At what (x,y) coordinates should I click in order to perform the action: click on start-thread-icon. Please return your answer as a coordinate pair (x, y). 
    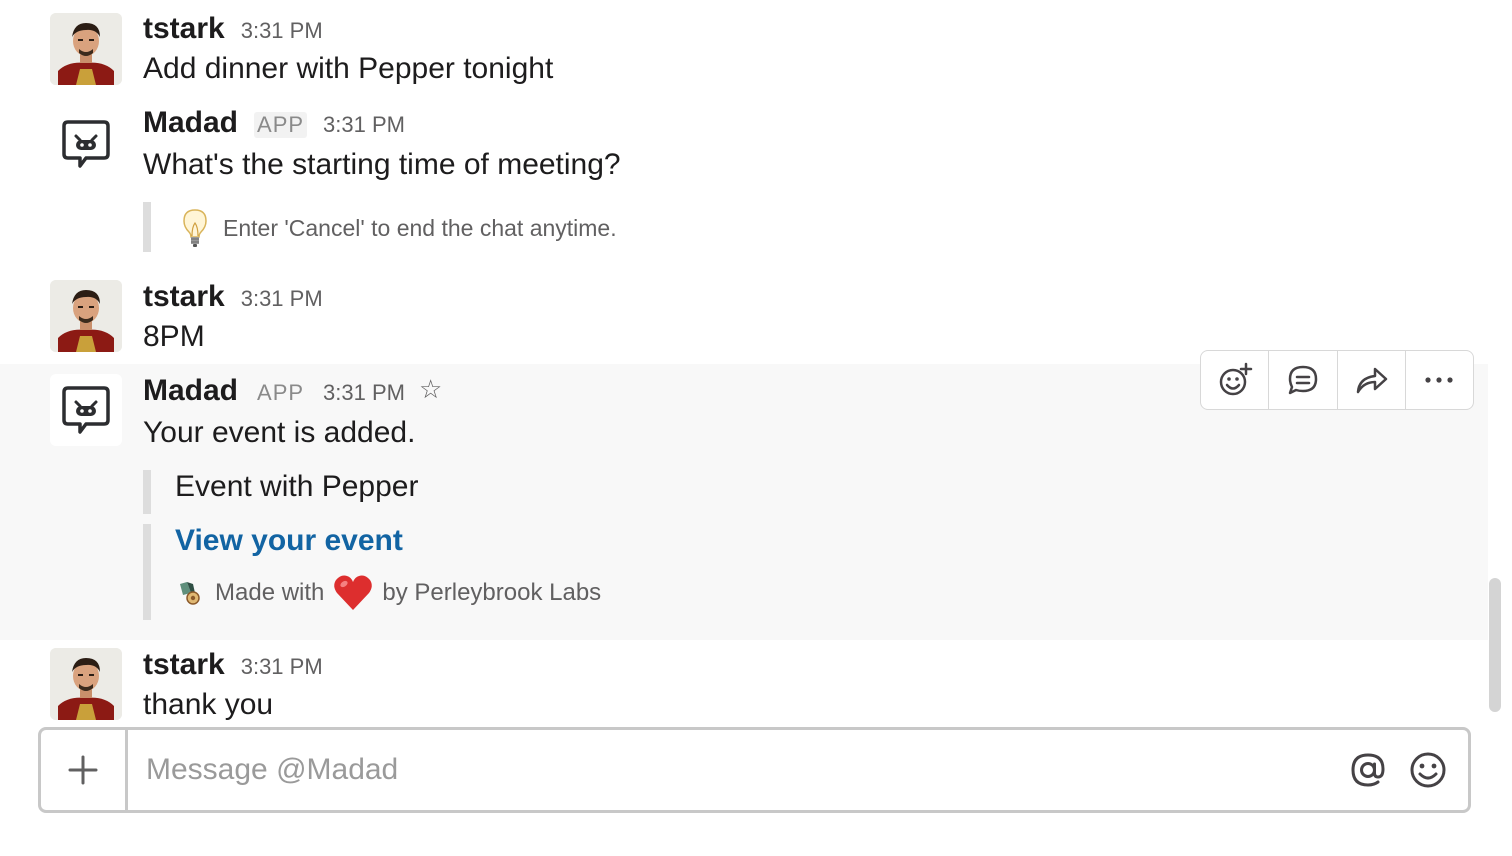
    Looking at the image, I should click on (1303, 380).